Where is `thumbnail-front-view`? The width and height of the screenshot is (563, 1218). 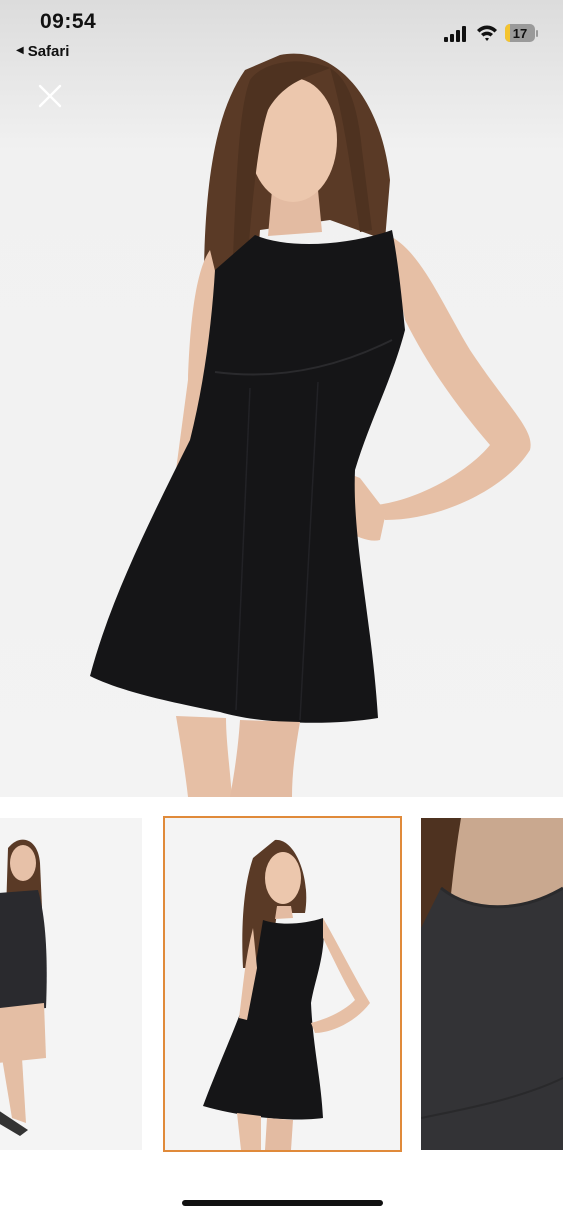 thumbnail-front-view is located at coordinates (282, 984).